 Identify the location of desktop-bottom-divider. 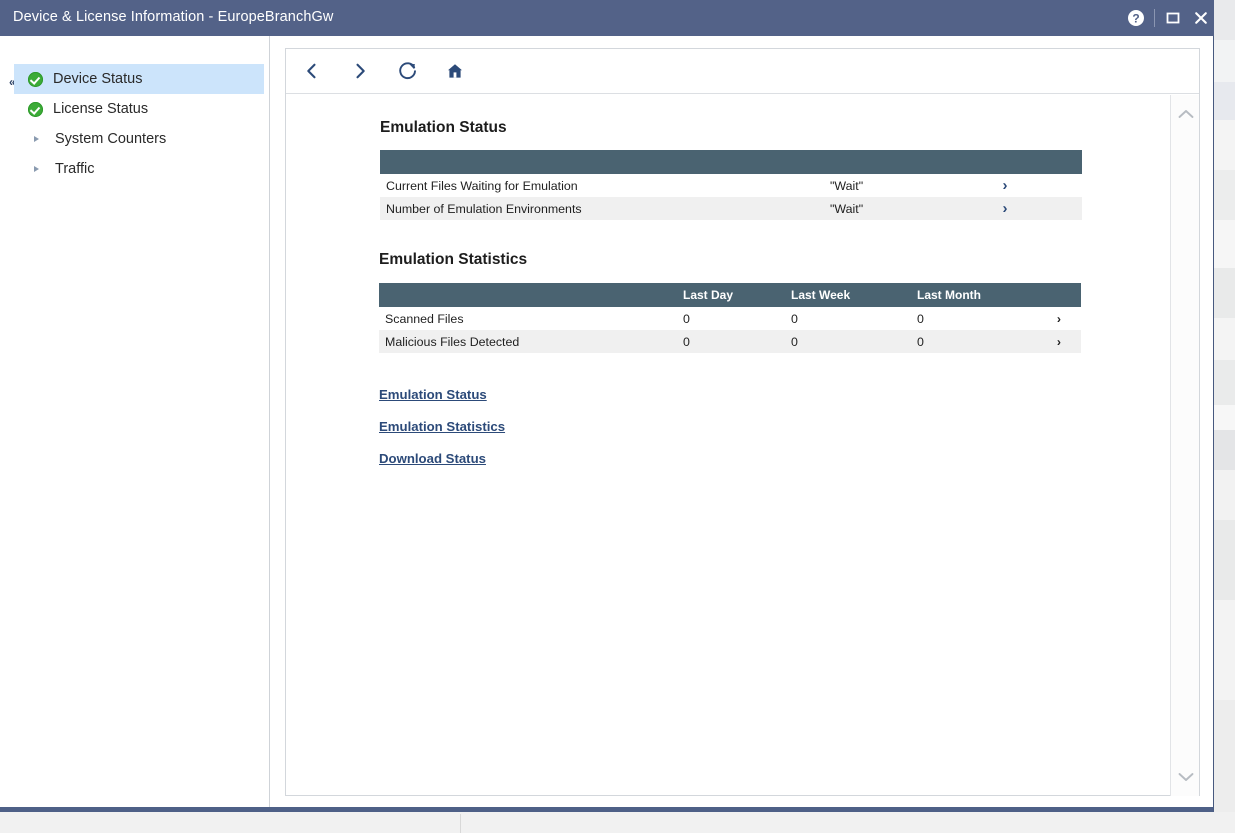
(460, 823).